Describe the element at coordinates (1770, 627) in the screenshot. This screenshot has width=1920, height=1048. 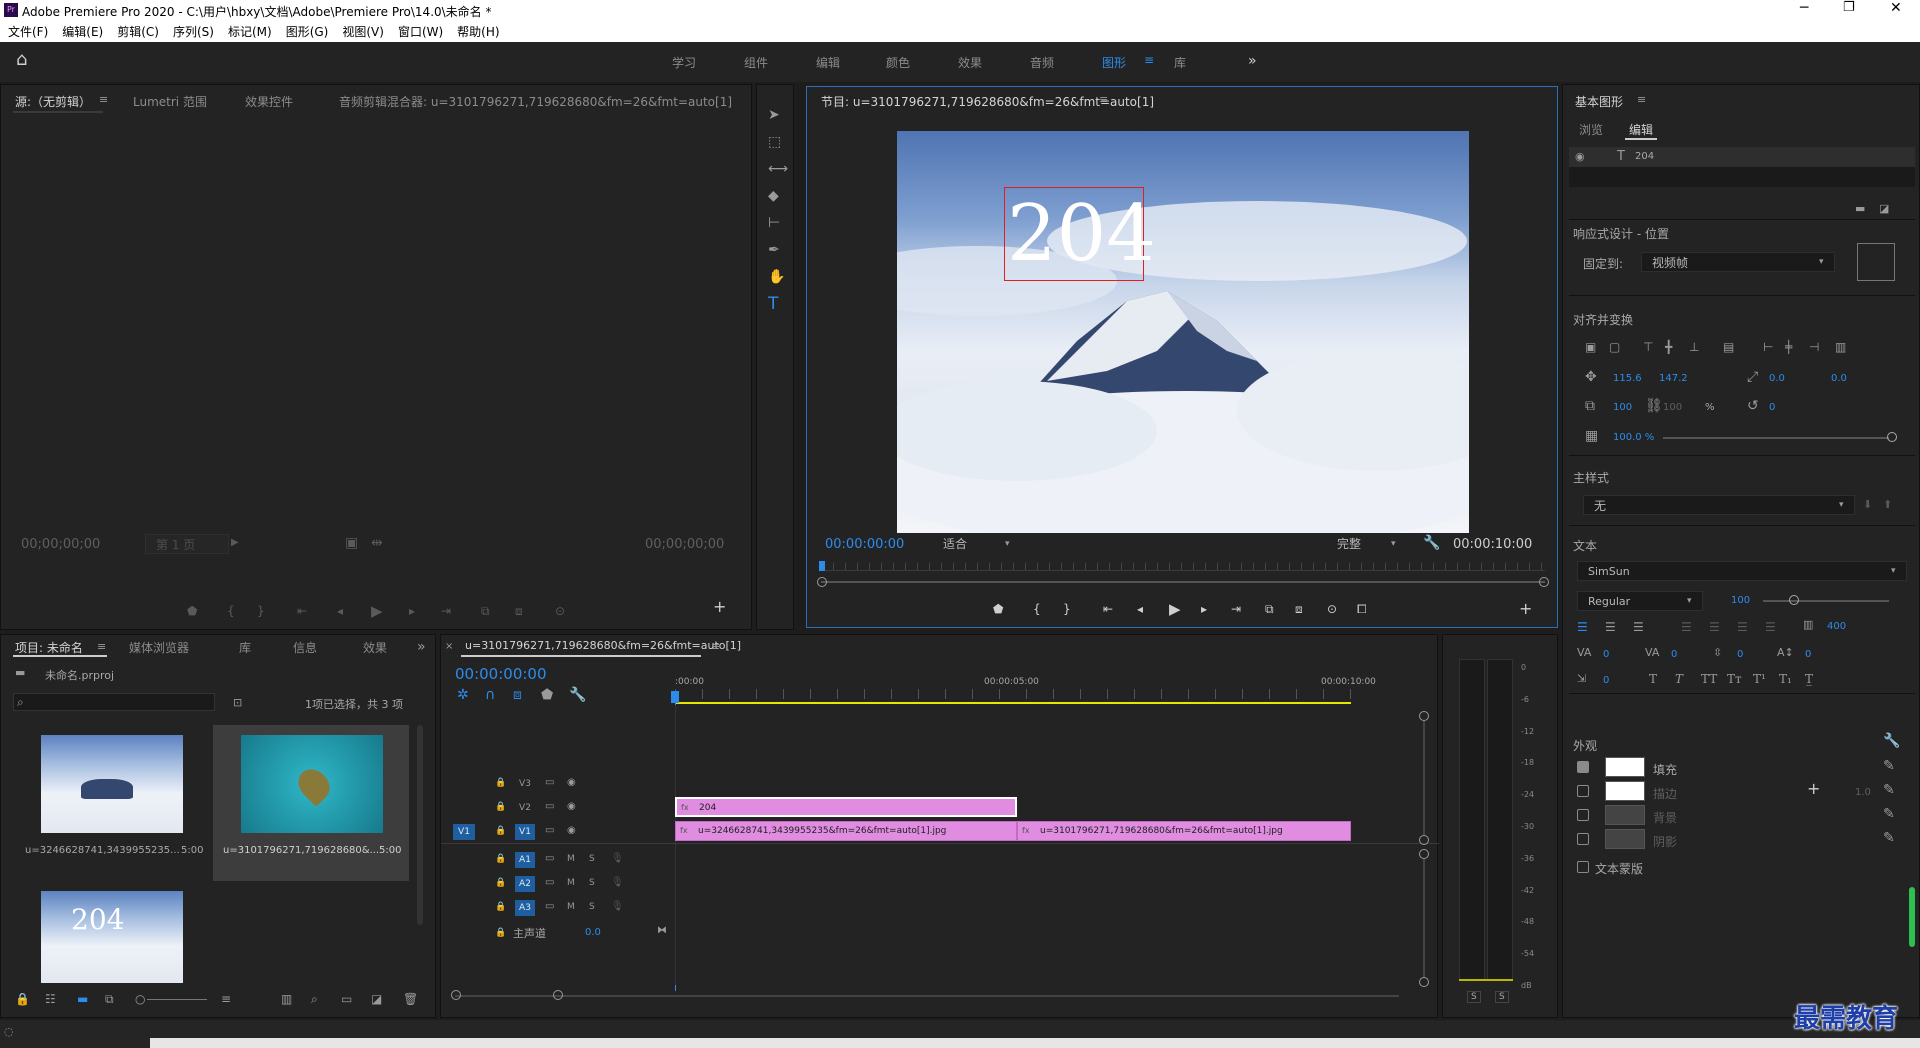
I see `paragraph-align-icon-6: ☰` at that location.